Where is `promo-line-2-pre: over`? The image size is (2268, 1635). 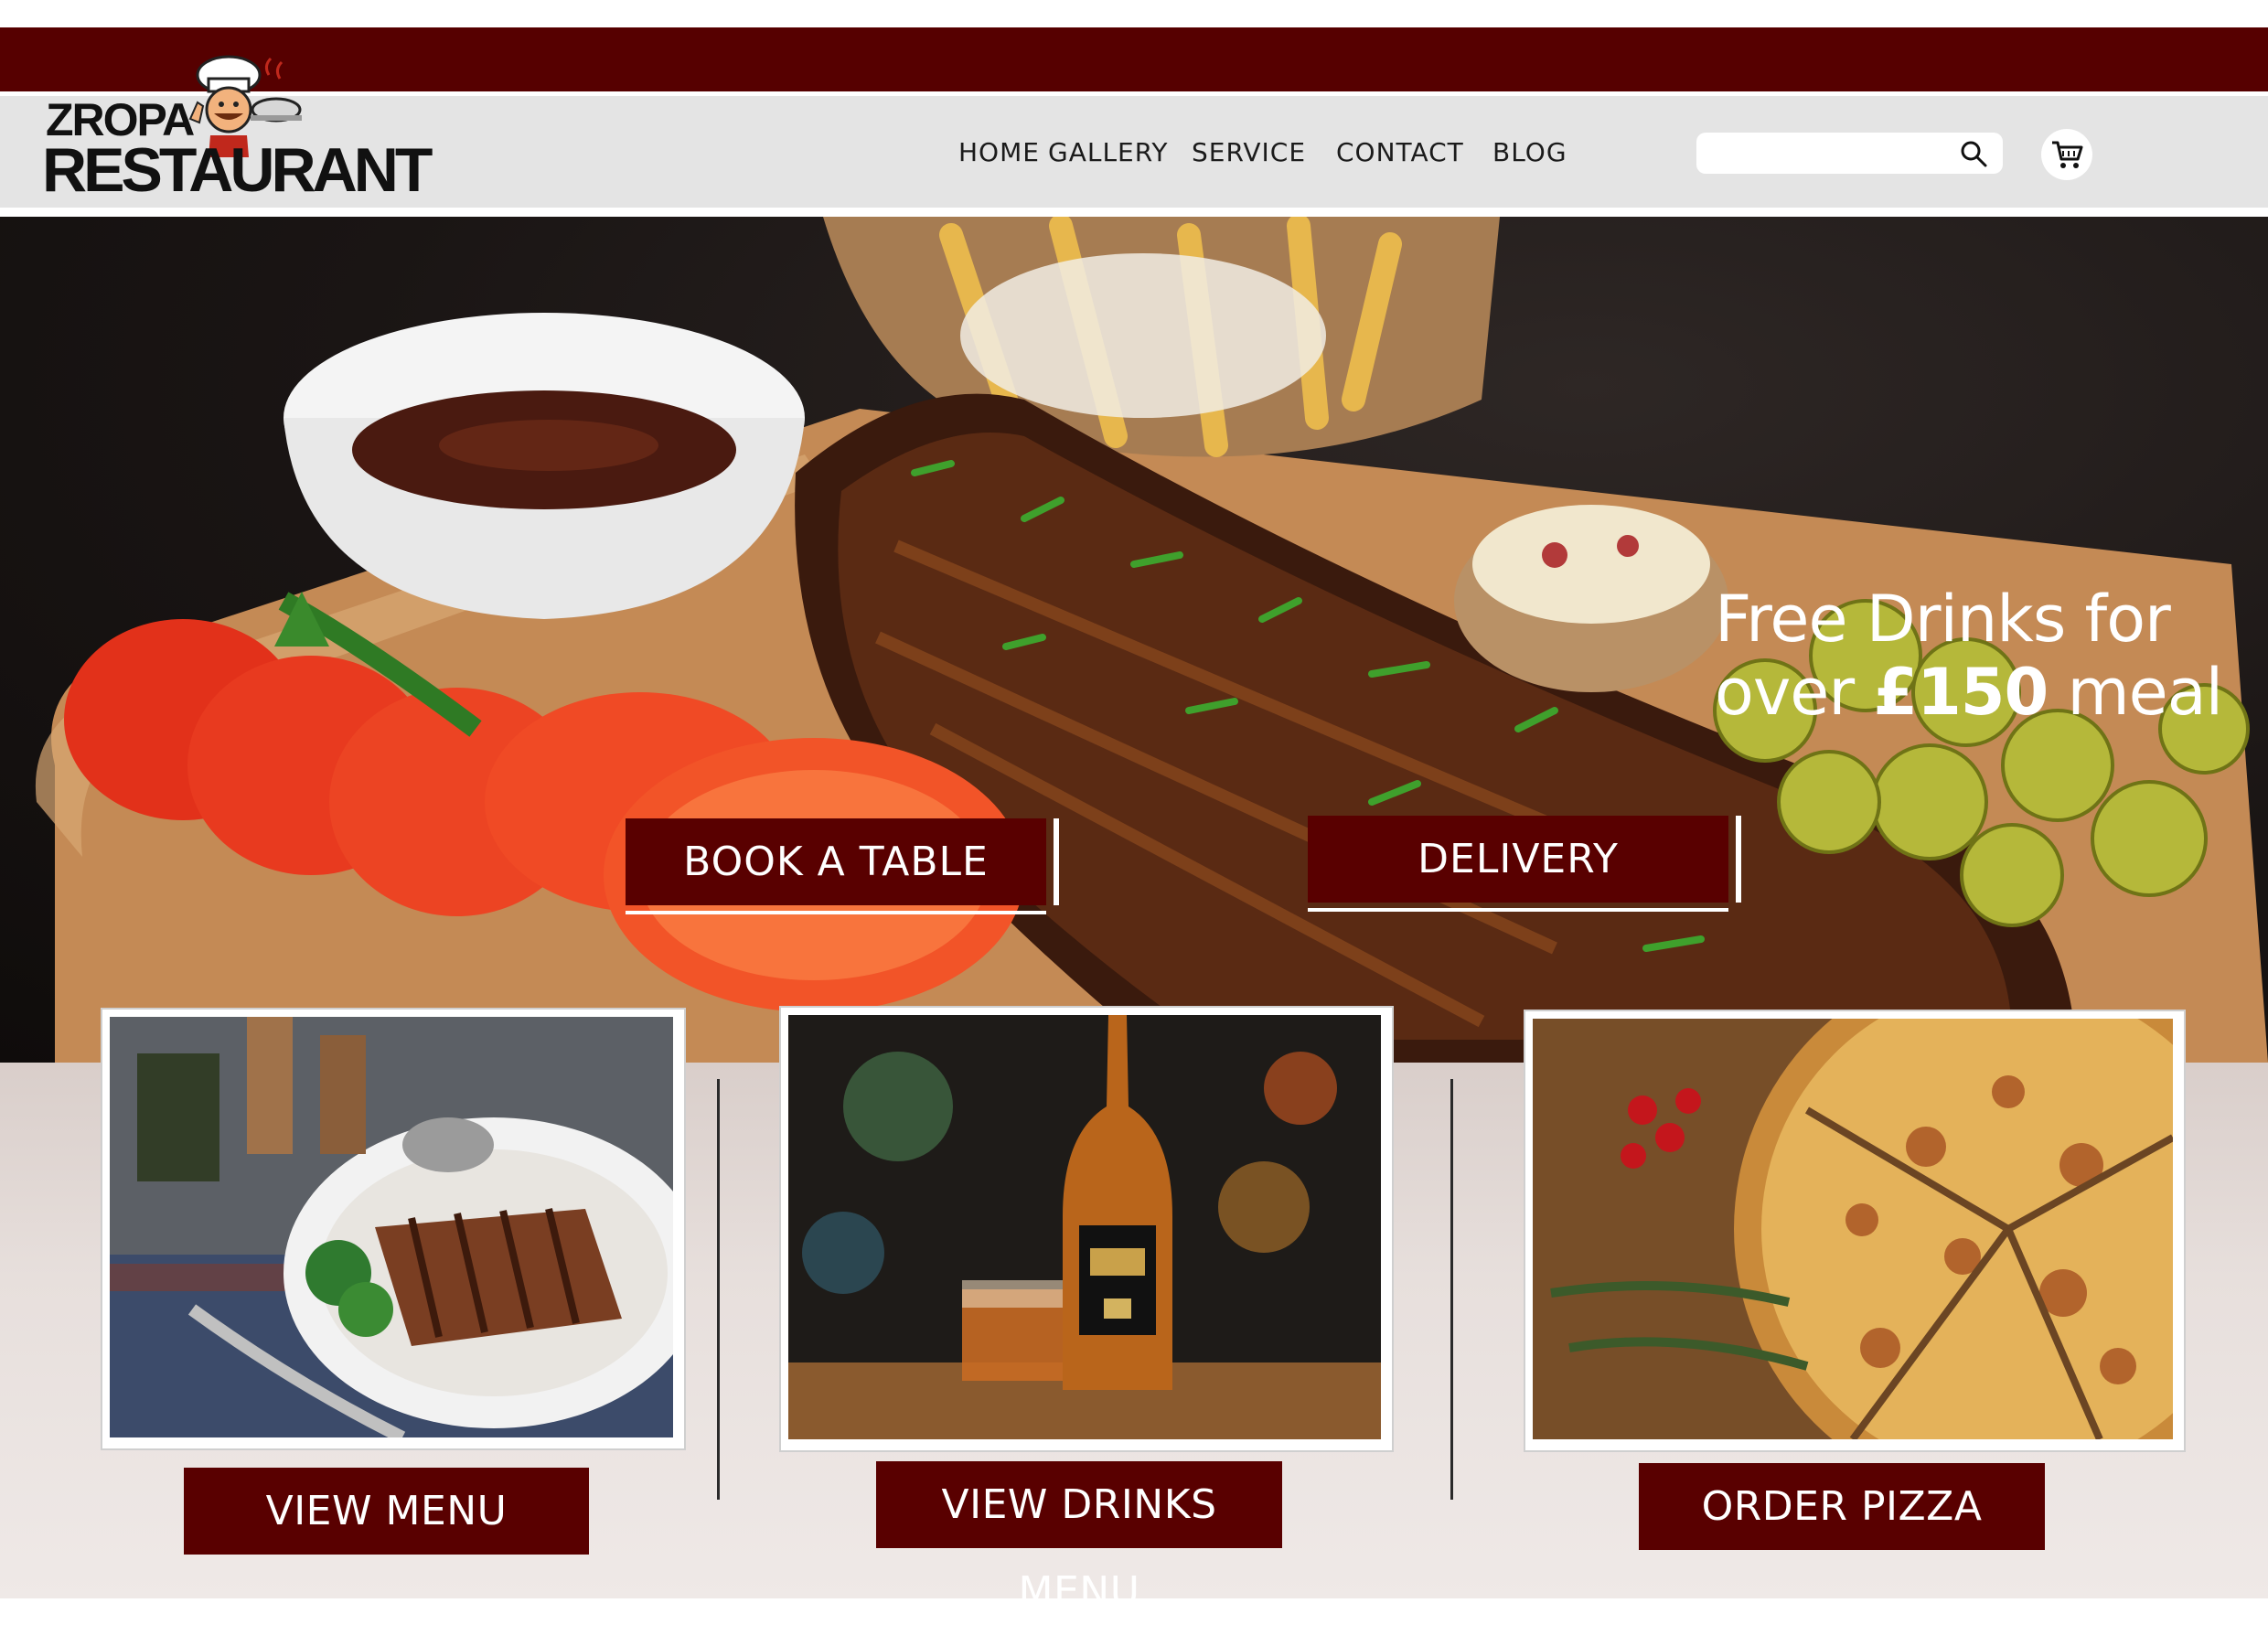 promo-line-2-pre: over is located at coordinates (1794, 692).